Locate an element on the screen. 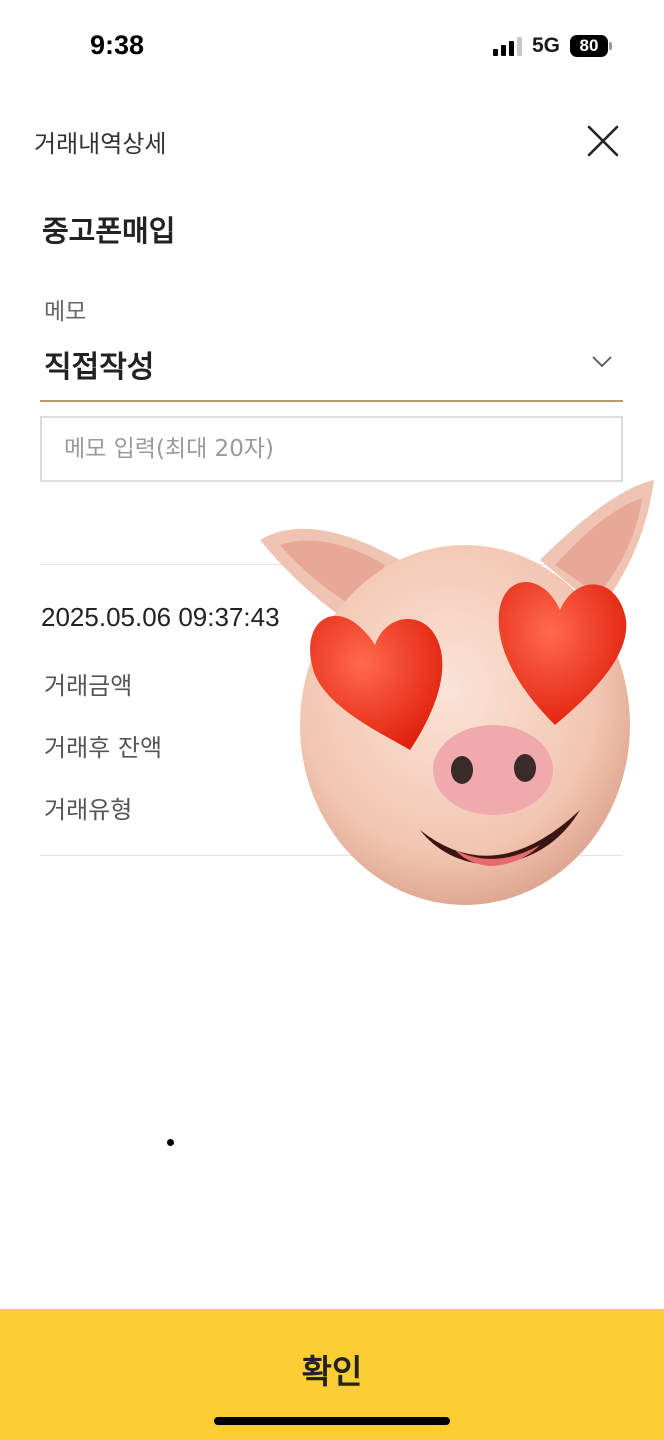 Image resolution: width=664 pixels, height=1440 pixels. close-button is located at coordinates (603, 141).